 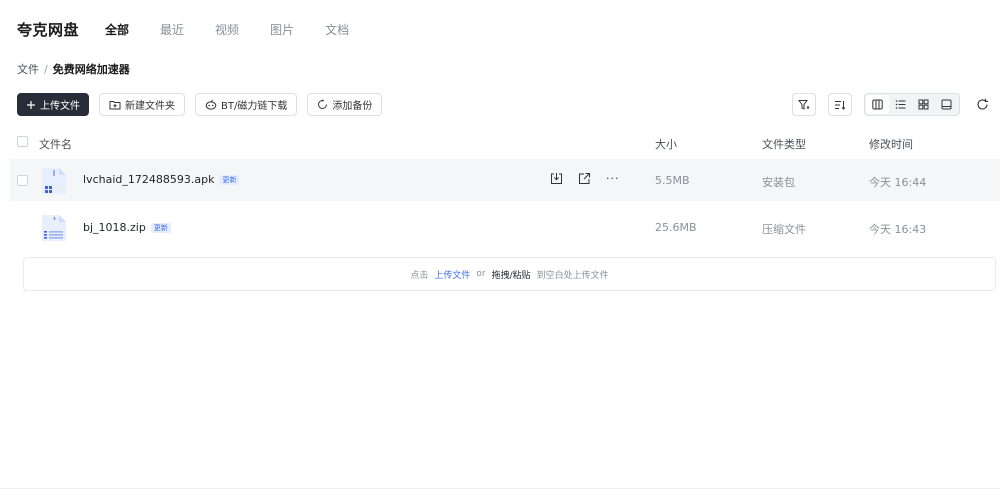 I want to click on tab-recent: 最近, so click(x=172, y=29).